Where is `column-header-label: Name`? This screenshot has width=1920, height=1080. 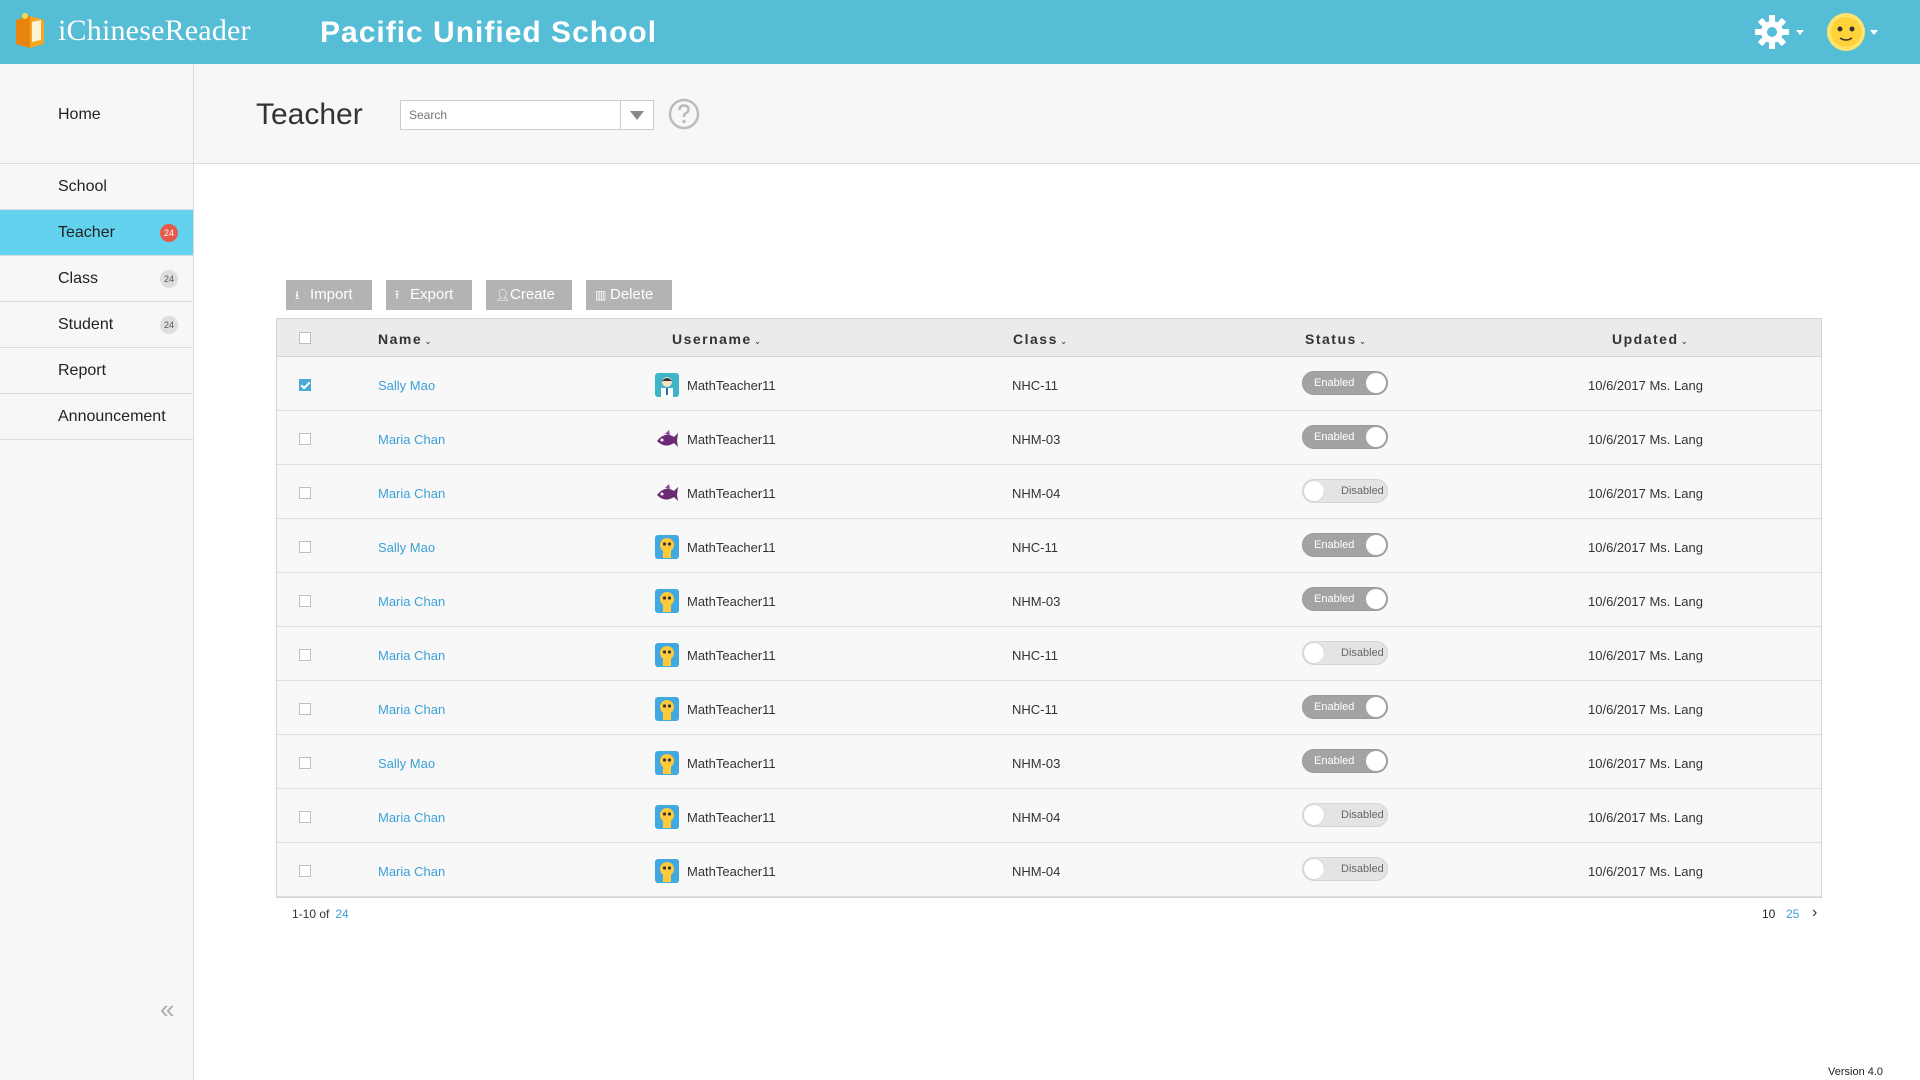
column-header-label: Name is located at coordinates (400, 339).